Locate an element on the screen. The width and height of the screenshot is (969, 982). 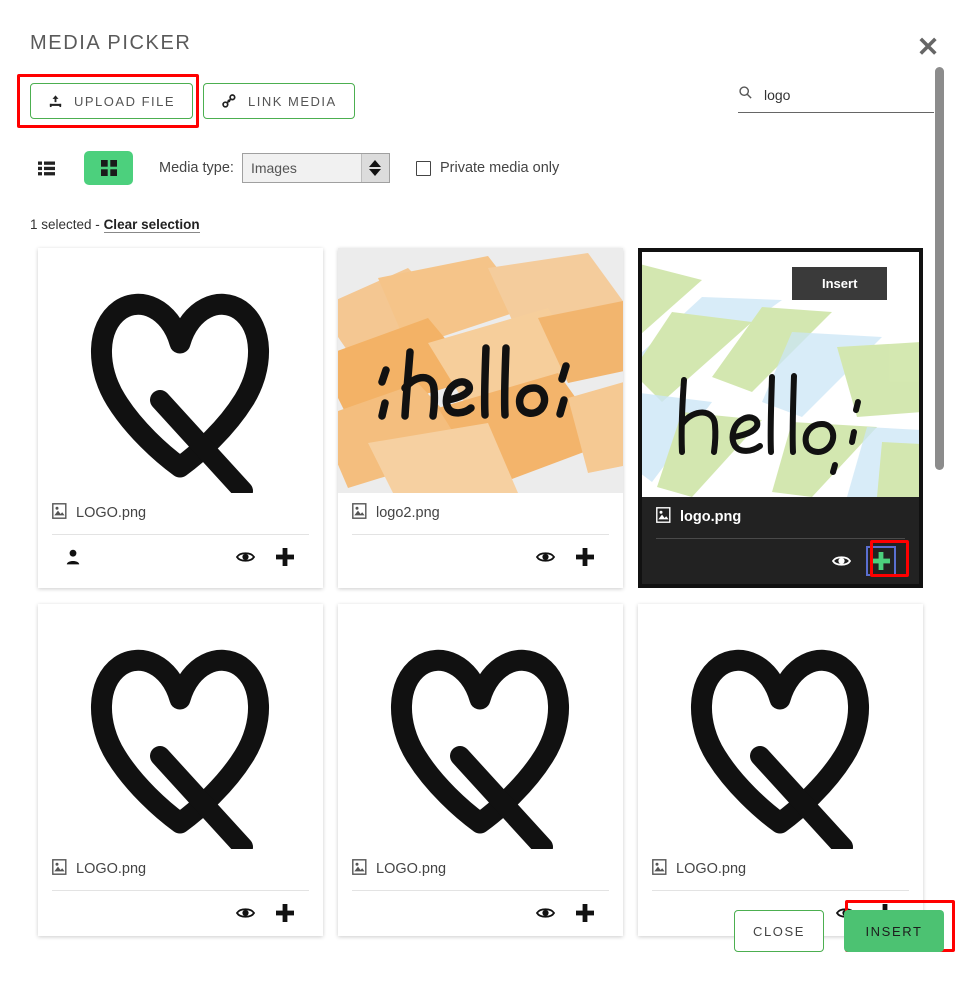
insert-tooltip: Insert is located at coordinates (840, 283).